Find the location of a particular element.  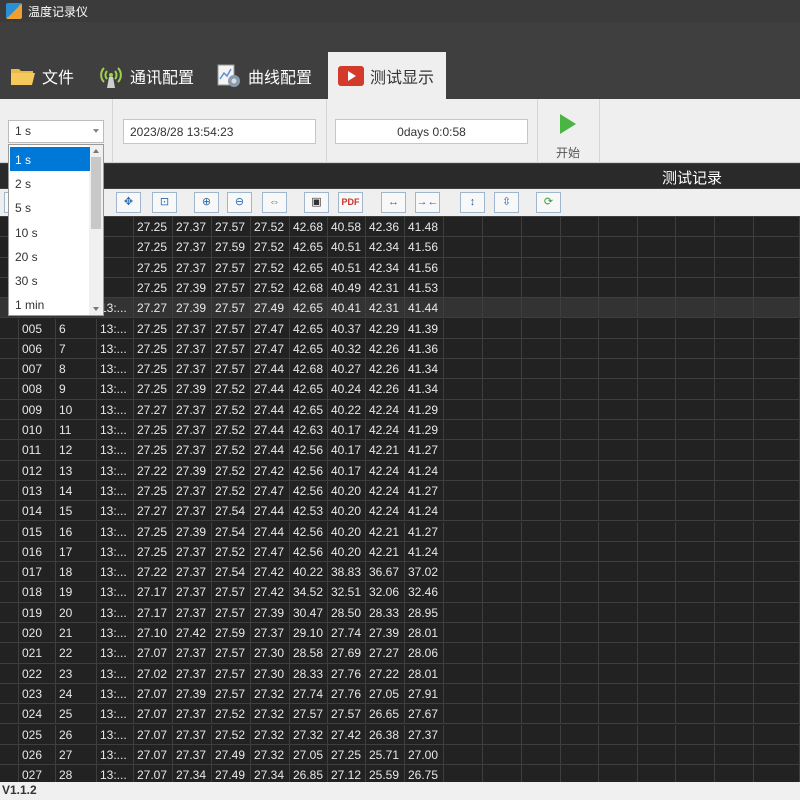

table-cell: 27.49 is located at coordinates (231, 755).